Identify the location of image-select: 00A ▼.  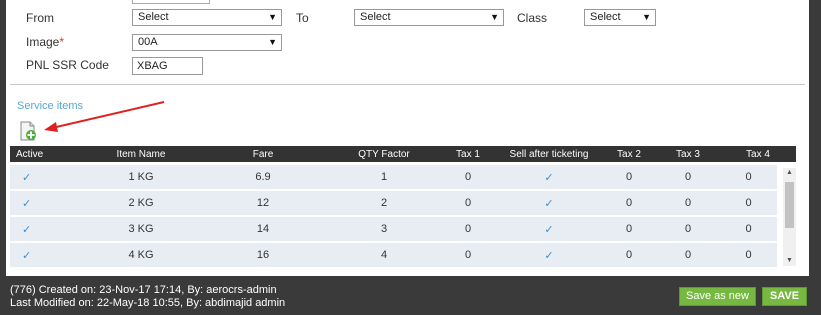
(207, 42).